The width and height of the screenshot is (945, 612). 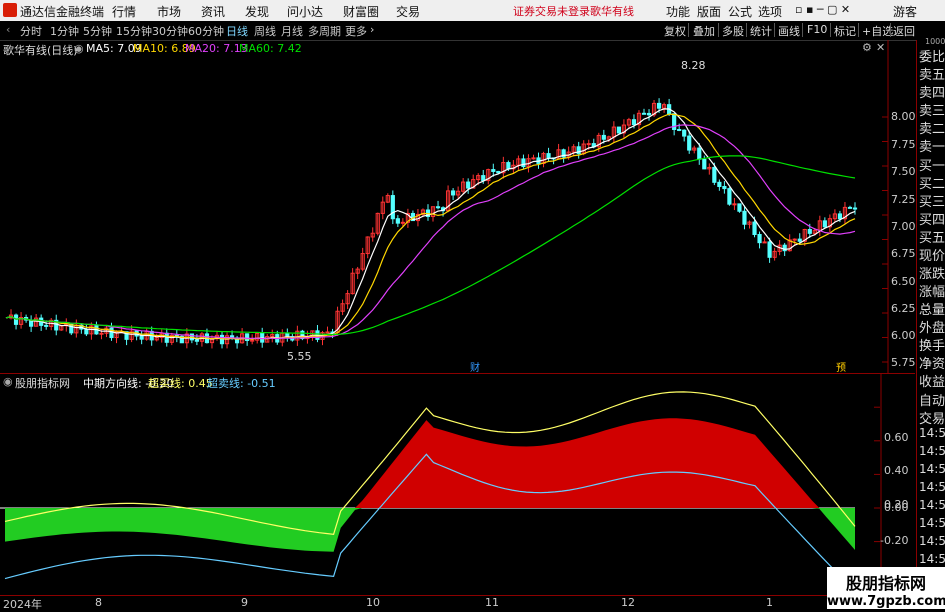 I want to click on tab-60min: 60分钟, so click(x=206, y=31).